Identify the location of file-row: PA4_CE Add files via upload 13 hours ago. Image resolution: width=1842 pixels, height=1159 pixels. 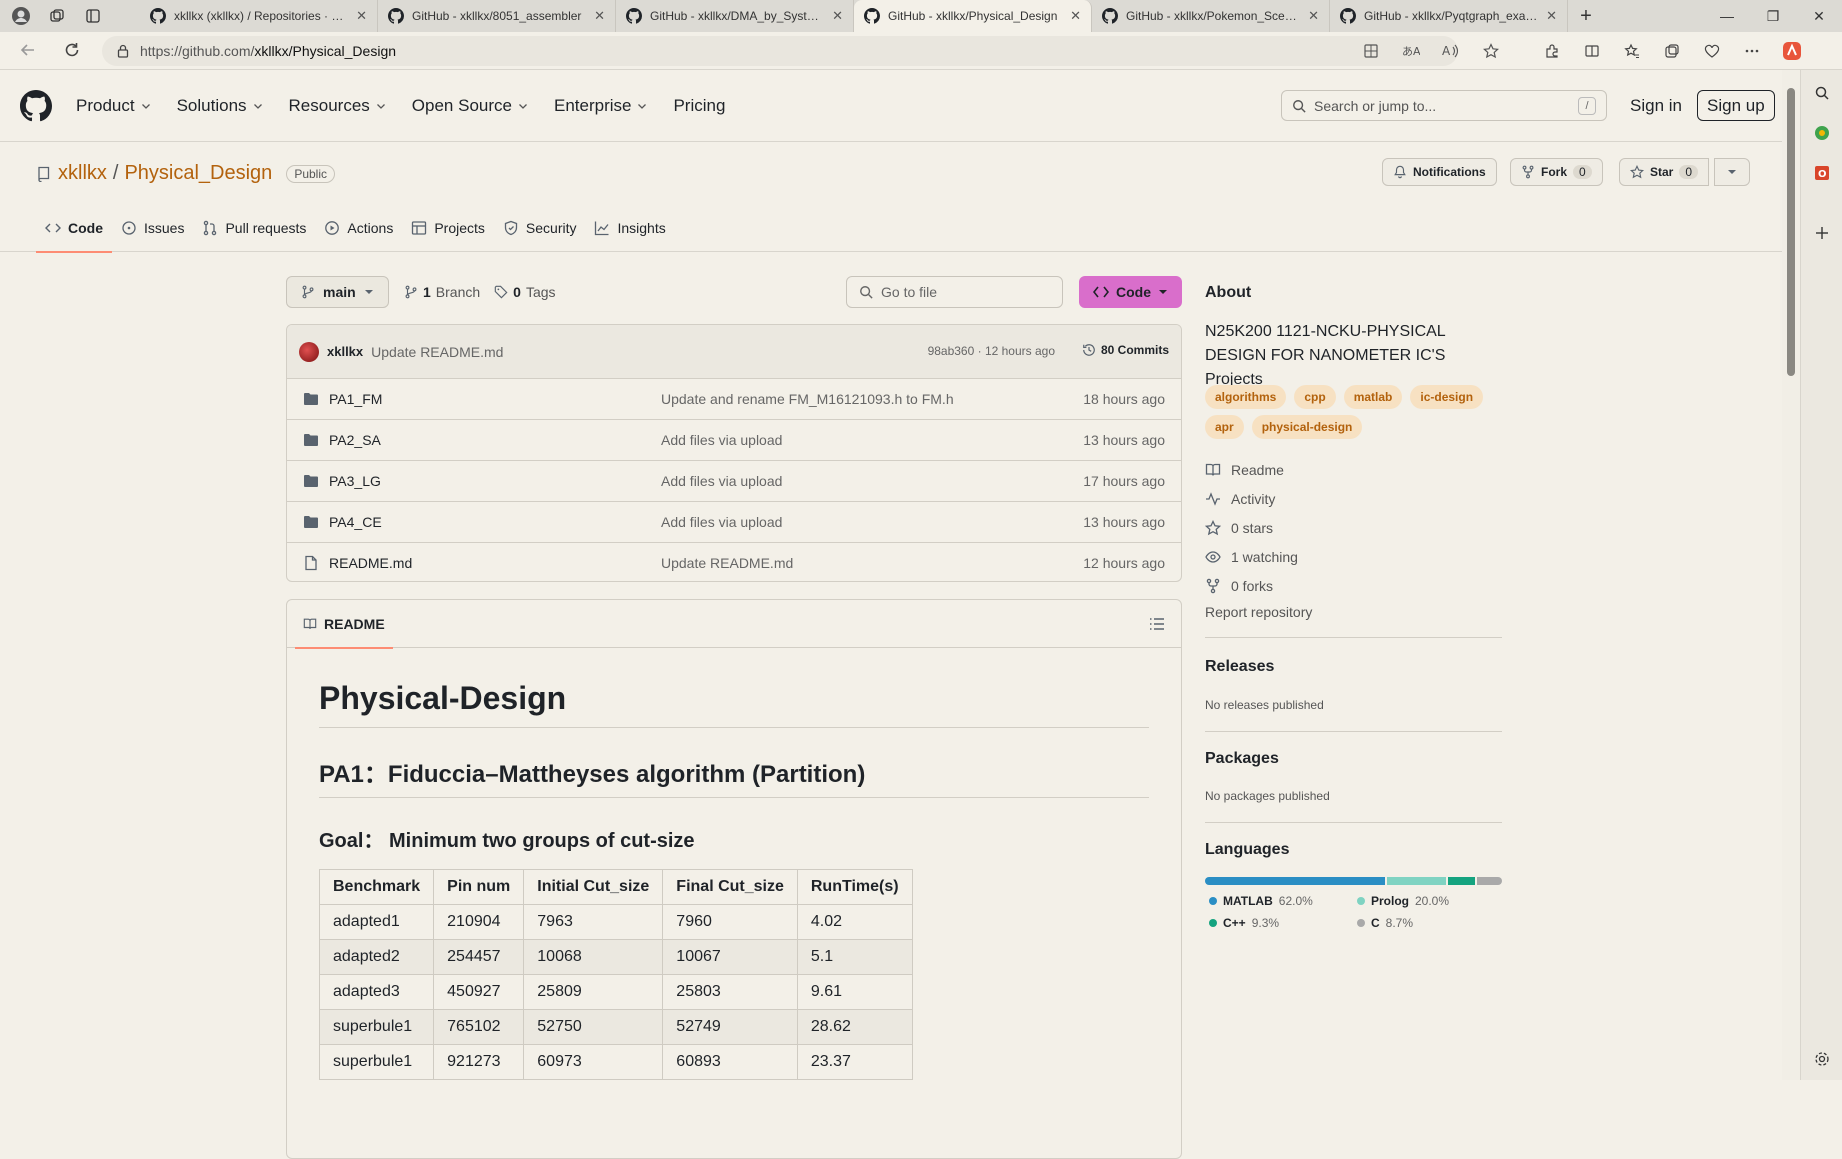
(734, 522).